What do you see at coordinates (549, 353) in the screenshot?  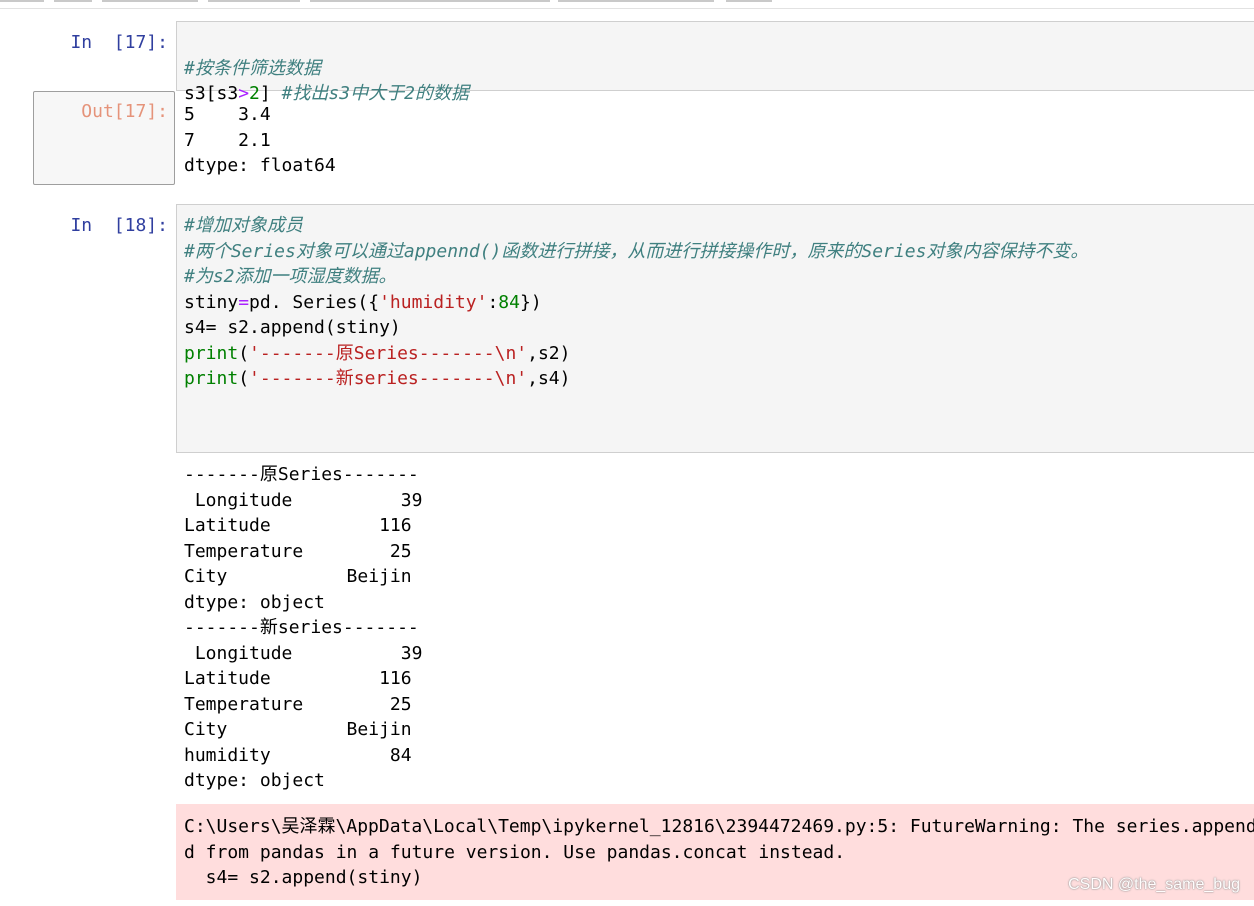 I see `code-text: ,s2)` at bounding box center [549, 353].